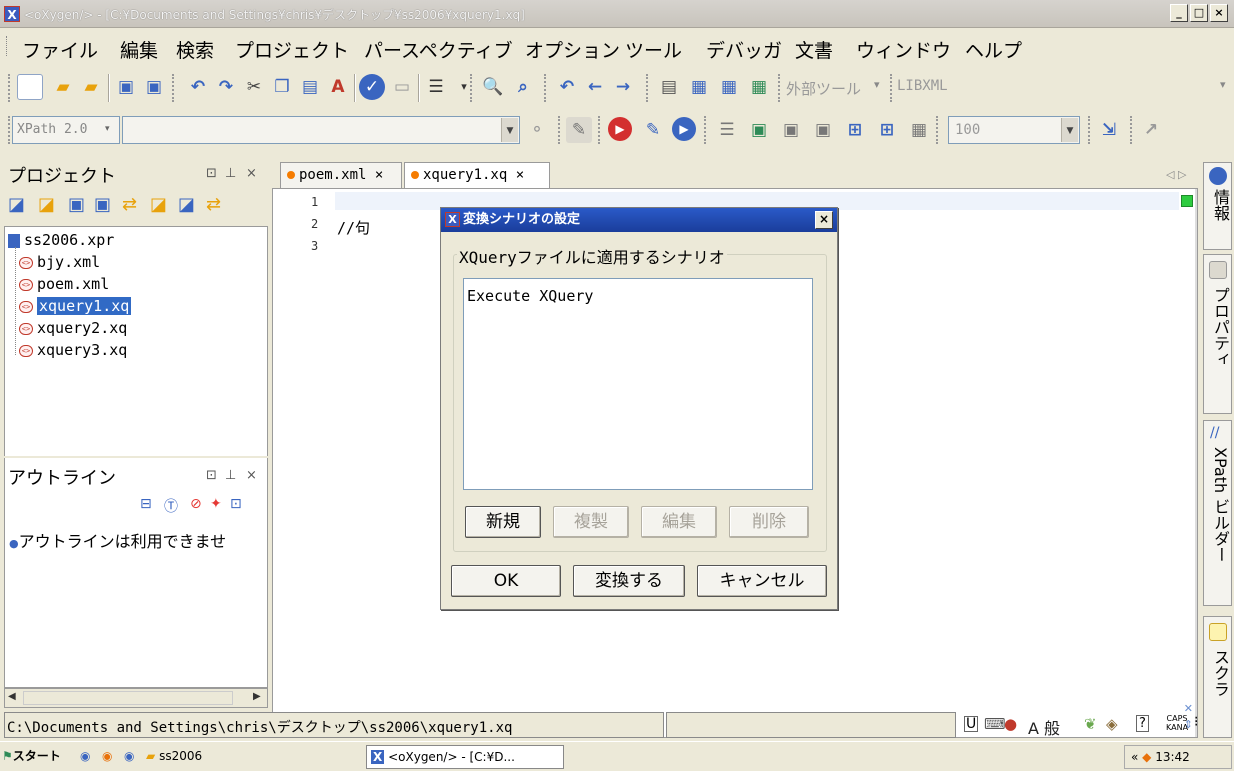 This screenshot has height=771, width=1234. Describe the element at coordinates (638, 384) in the screenshot. I see `scenario-list: Execute XQuery` at that location.